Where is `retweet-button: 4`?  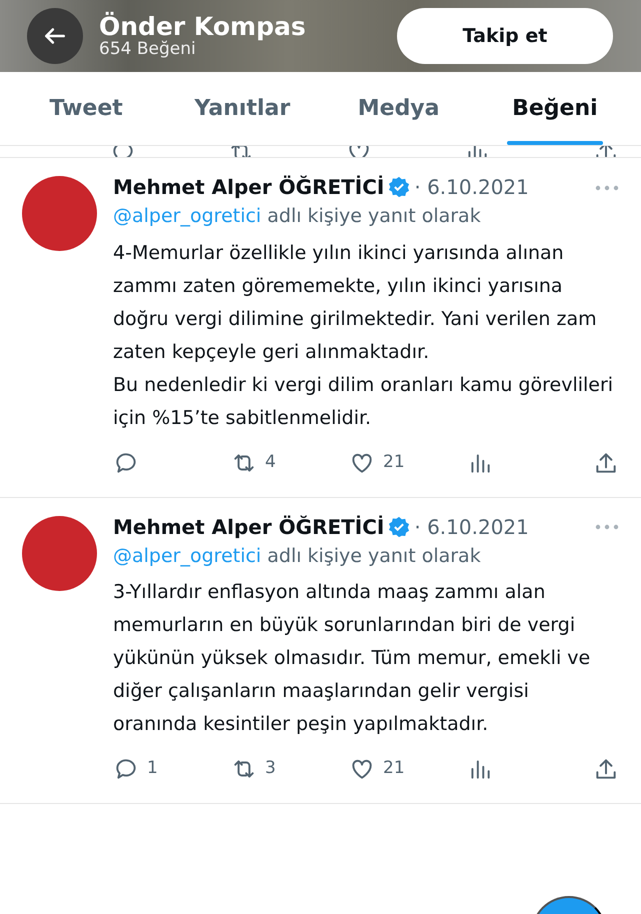
retweet-button: 4 is located at coordinates (290, 463).